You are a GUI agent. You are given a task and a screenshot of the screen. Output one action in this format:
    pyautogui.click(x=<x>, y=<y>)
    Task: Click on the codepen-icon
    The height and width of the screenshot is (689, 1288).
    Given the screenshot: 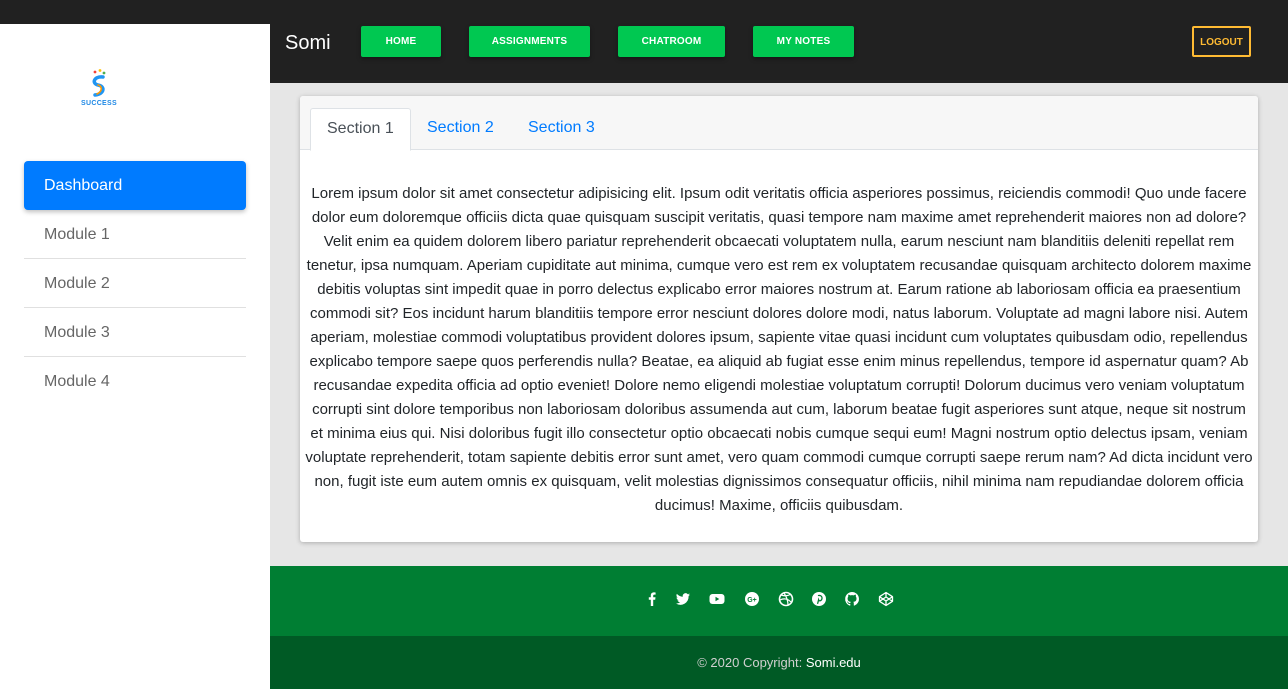 What is the action you would take?
    pyautogui.click(x=886, y=599)
    